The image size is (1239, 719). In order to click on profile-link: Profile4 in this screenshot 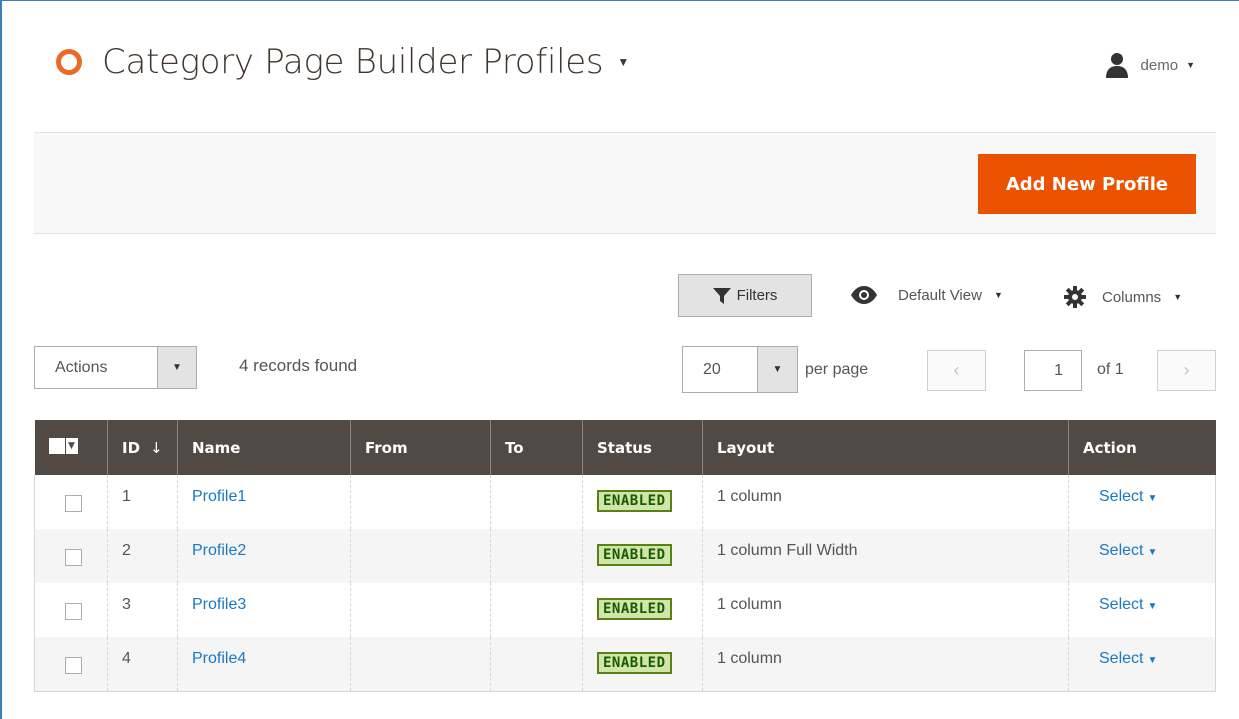, I will do `click(219, 658)`.